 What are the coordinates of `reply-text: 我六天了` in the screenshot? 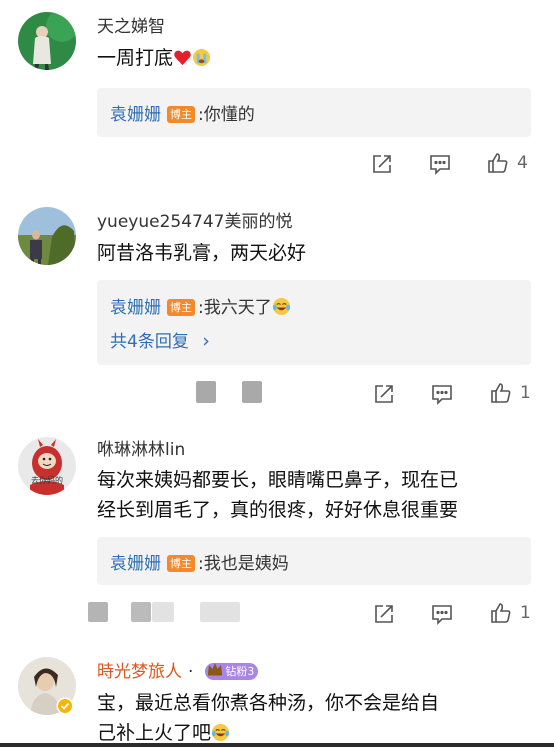 It's located at (237, 308).